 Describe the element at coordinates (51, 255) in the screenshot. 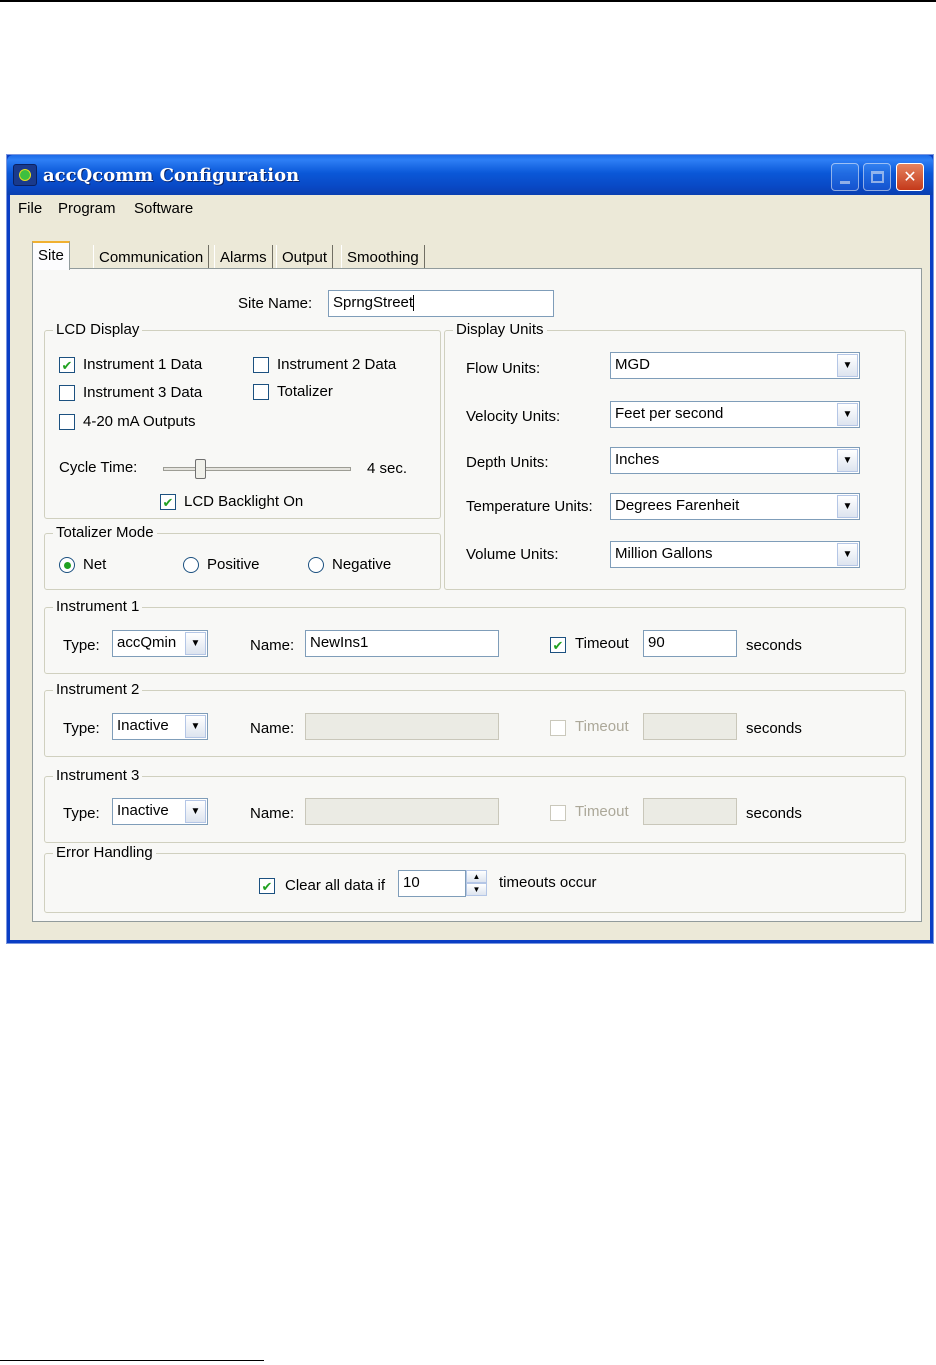

I see `tab-site: Site` at that location.